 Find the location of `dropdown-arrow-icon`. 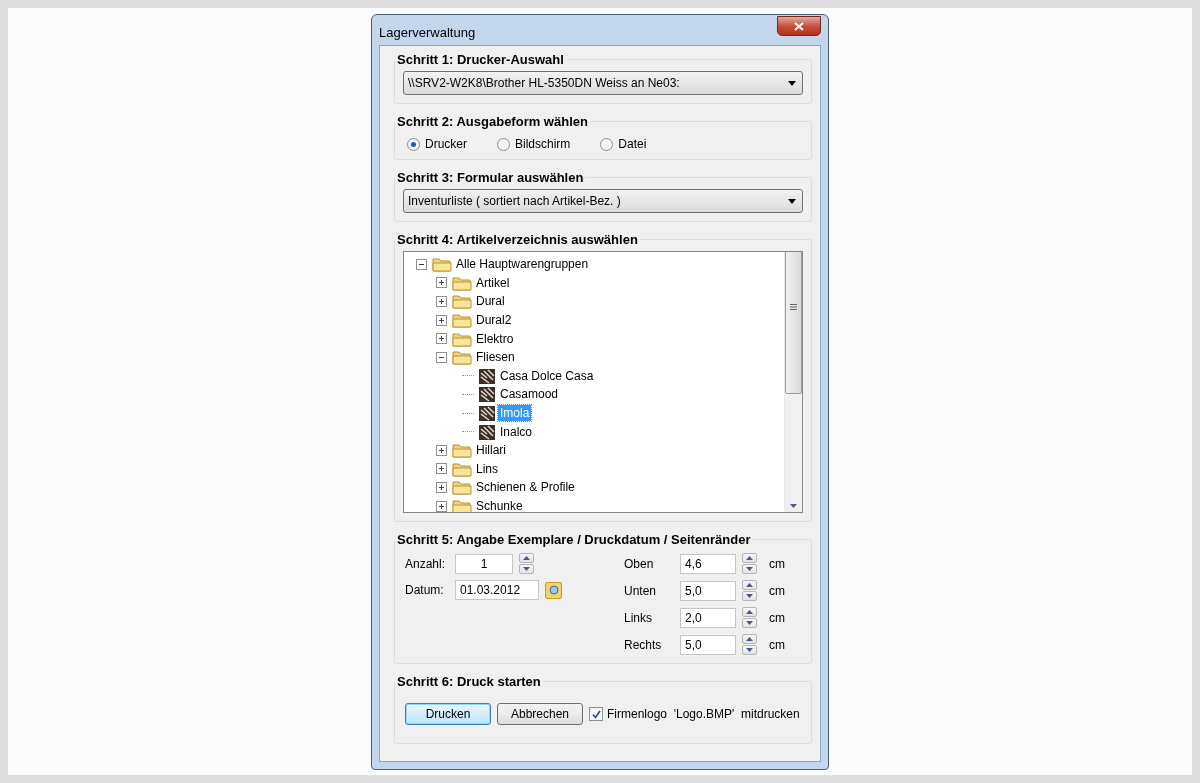

dropdown-arrow-icon is located at coordinates (792, 83).